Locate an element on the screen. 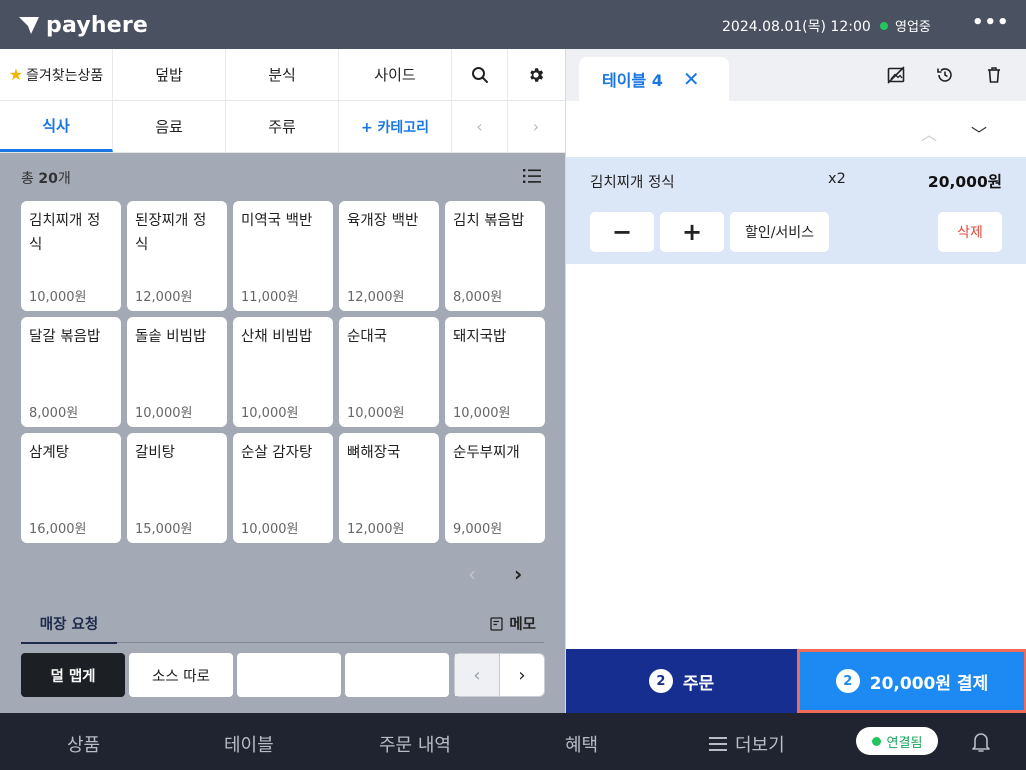 The image size is (1026, 770). order-button: 2 주문 is located at coordinates (681, 681).